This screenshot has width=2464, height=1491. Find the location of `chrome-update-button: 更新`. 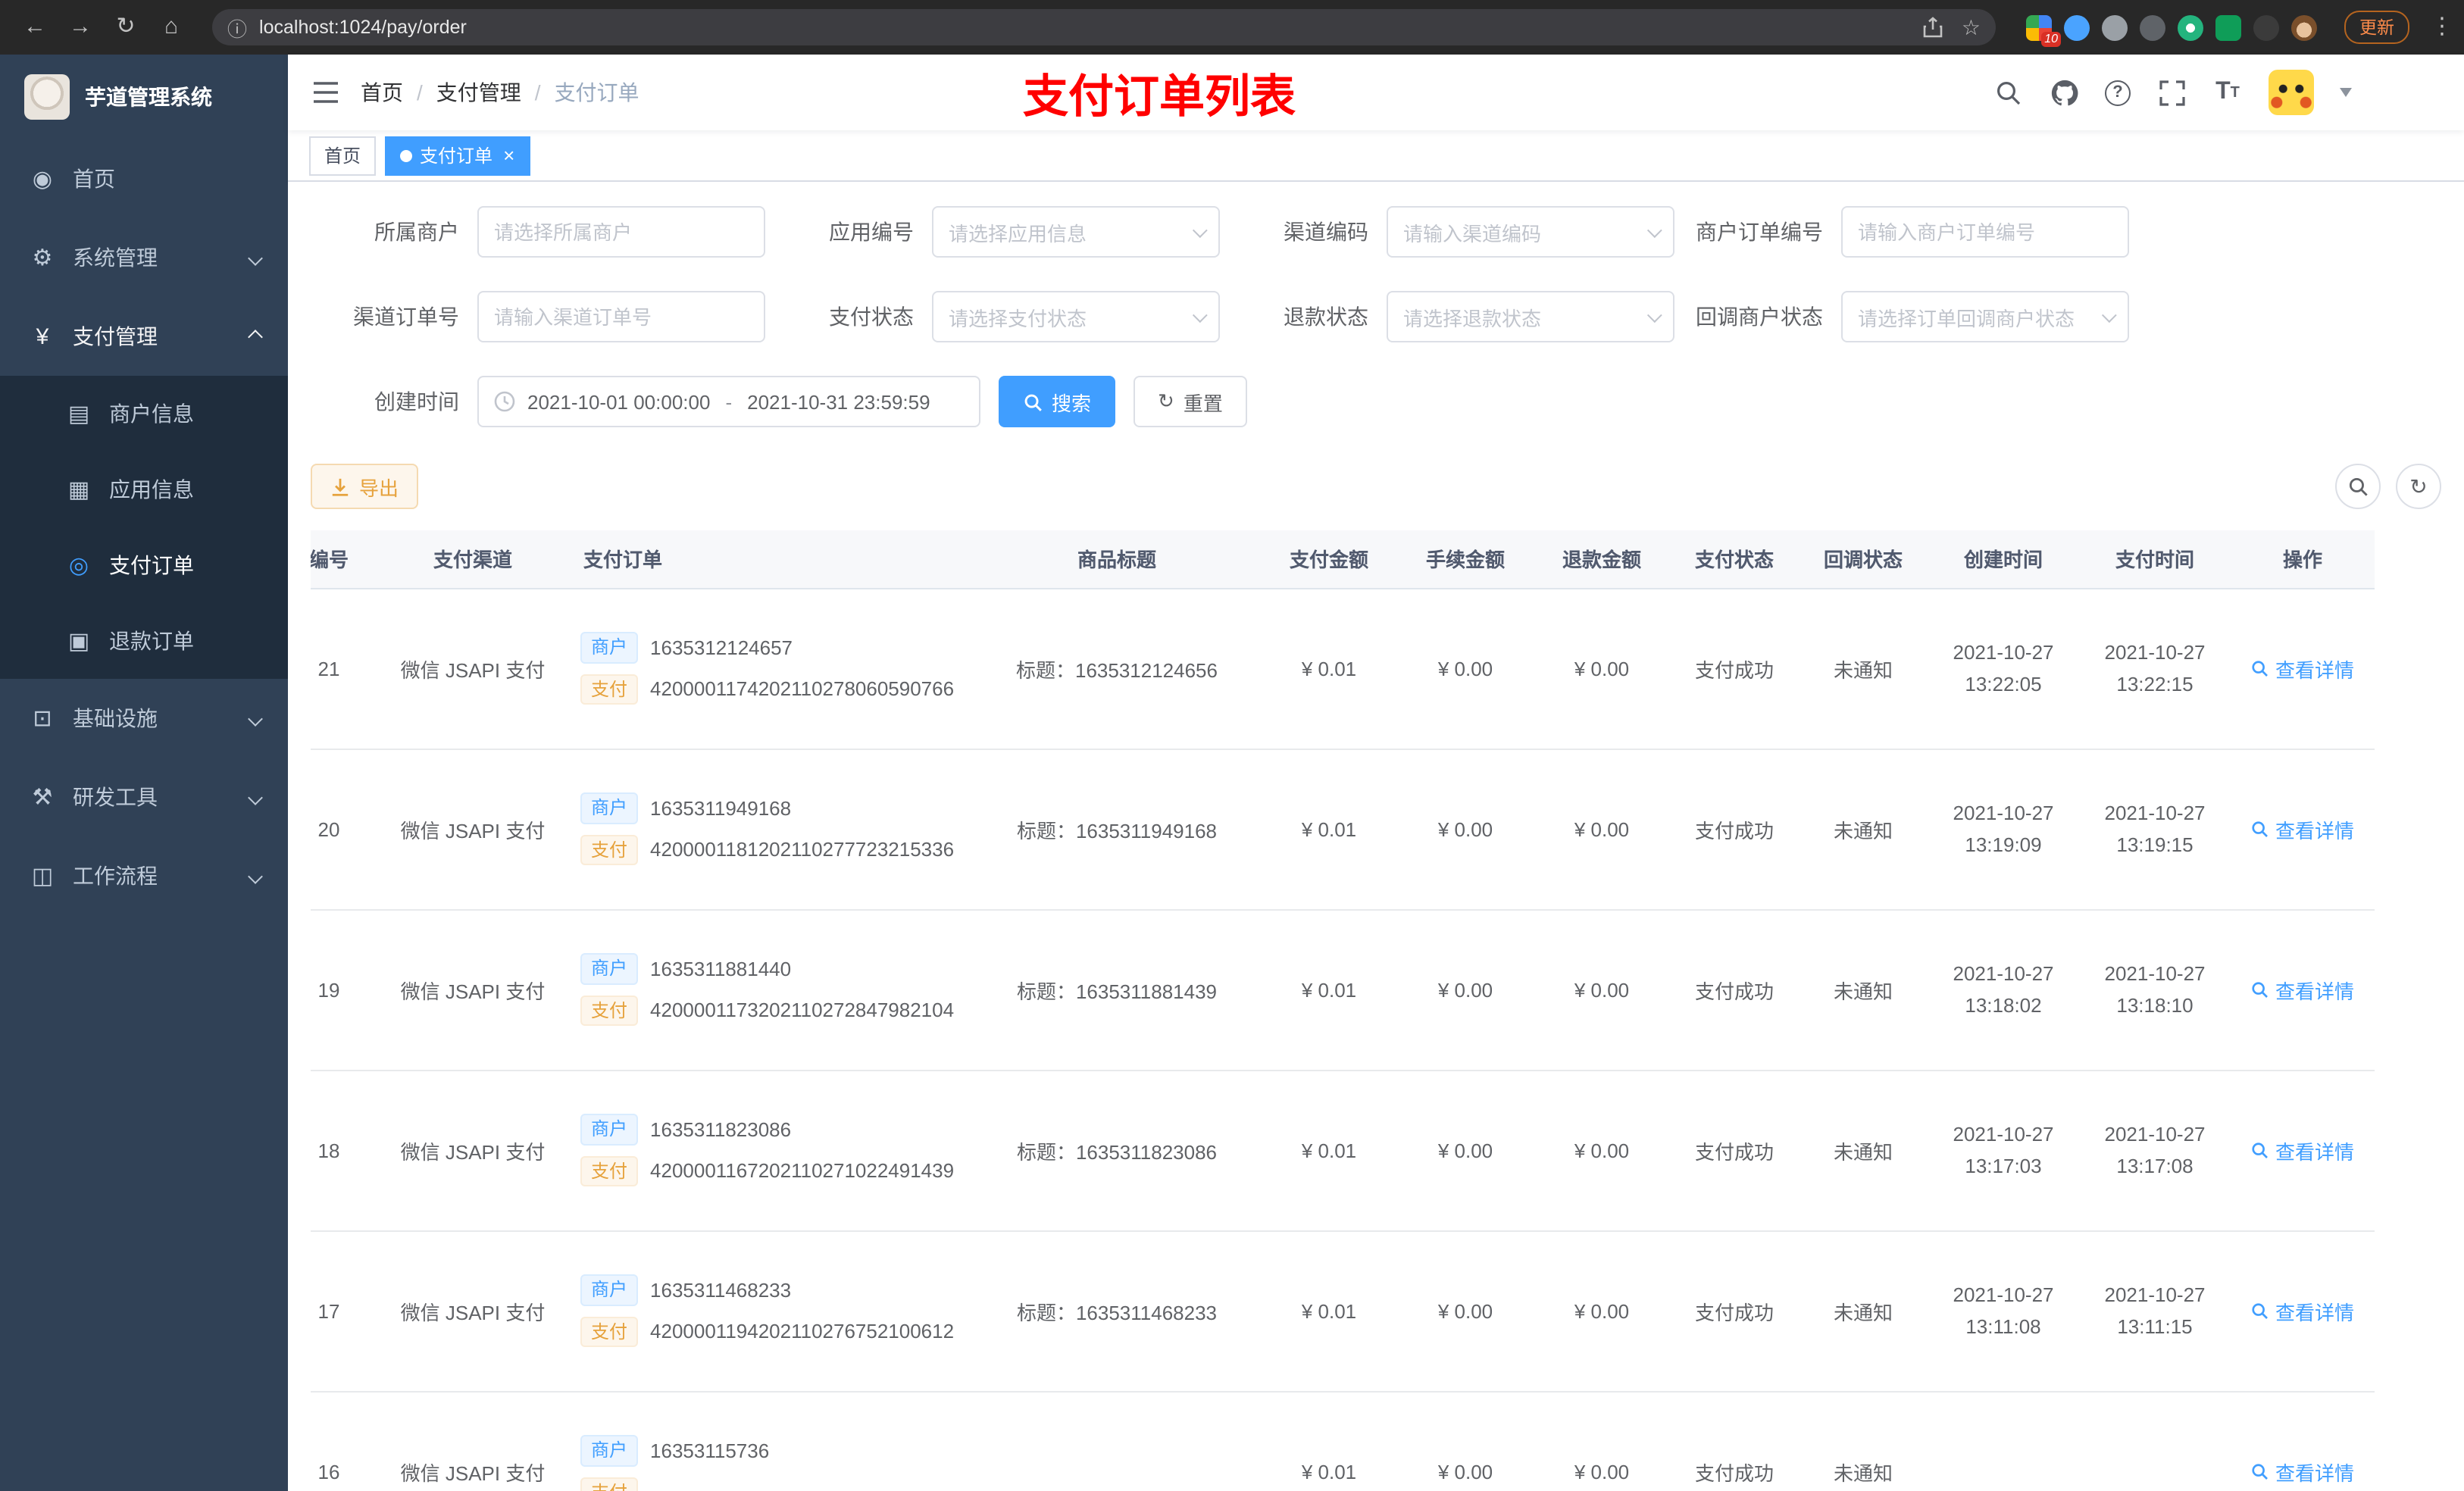

chrome-update-button: 更新 is located at coordinates (2376, 27).